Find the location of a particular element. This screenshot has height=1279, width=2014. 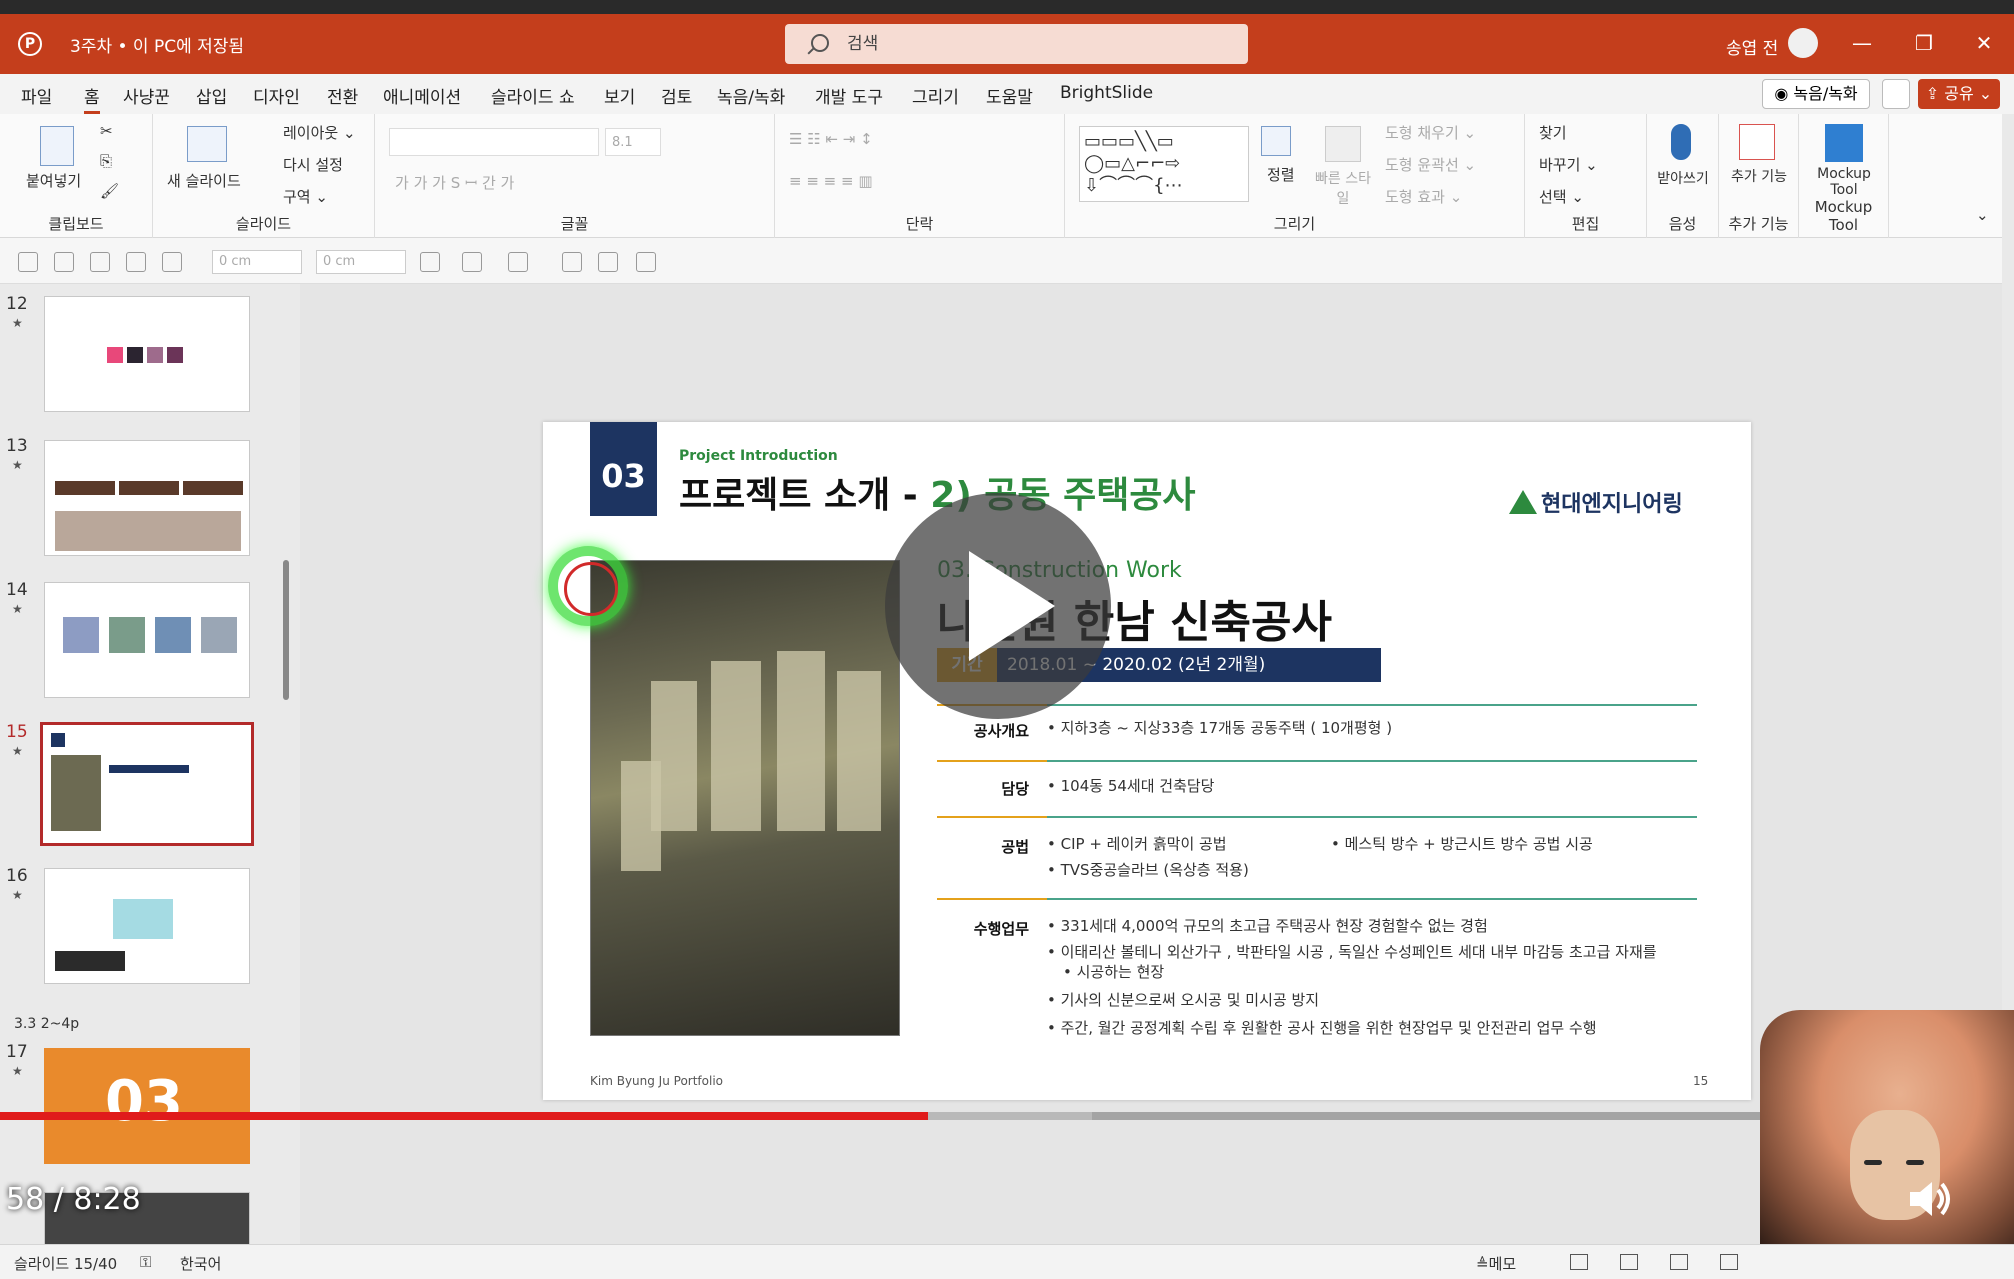

row-item: 메스틱 방수 + 방근시트 방수 공법 시공 is located at coordinates (1462, 844).